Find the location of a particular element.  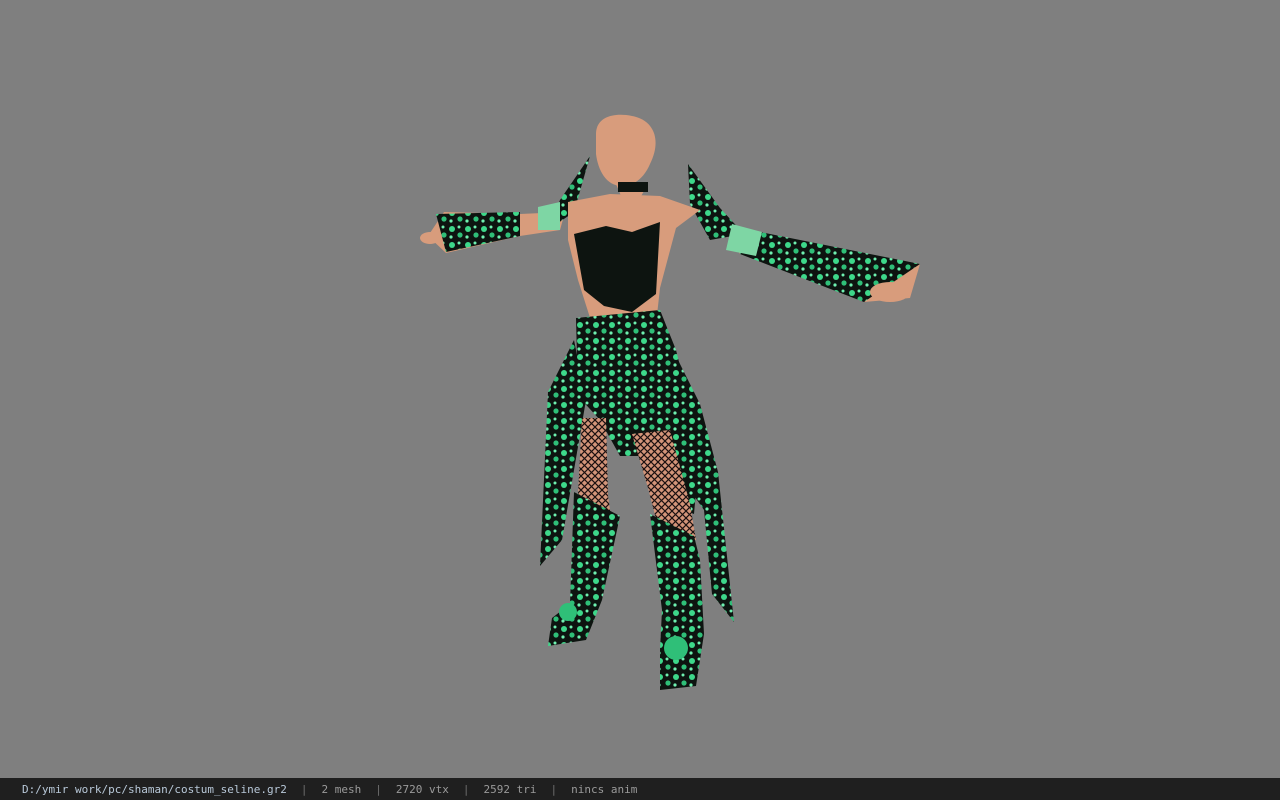

vertex-count-label: 2720 vtx is located at coordinates (422, 789).